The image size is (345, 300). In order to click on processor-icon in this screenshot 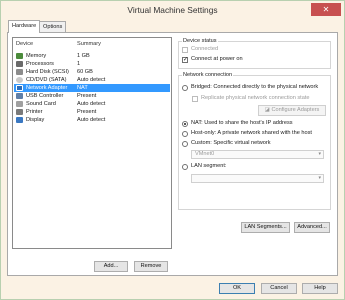, I will do `click(19, 64)`.